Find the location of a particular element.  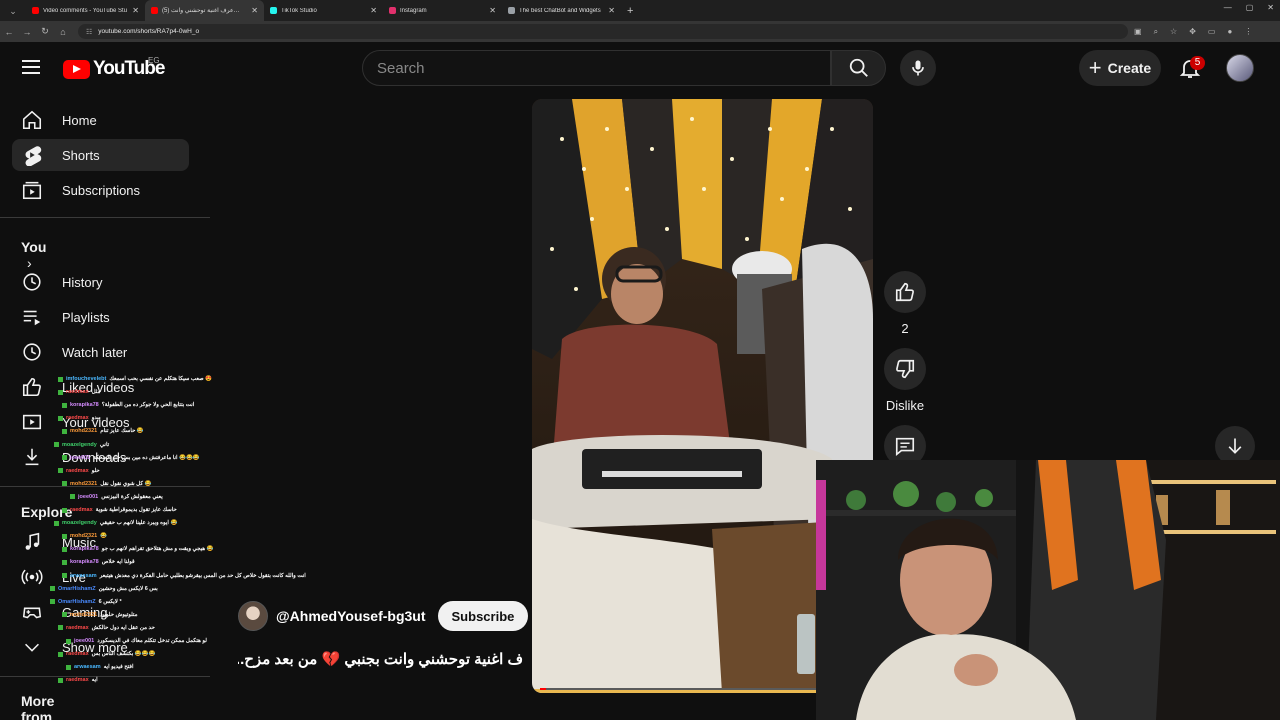

chat-text: صعب سيكا هتكلم عن نفسي بحب اسمعك 😍 is located at coordinates (161, 379).